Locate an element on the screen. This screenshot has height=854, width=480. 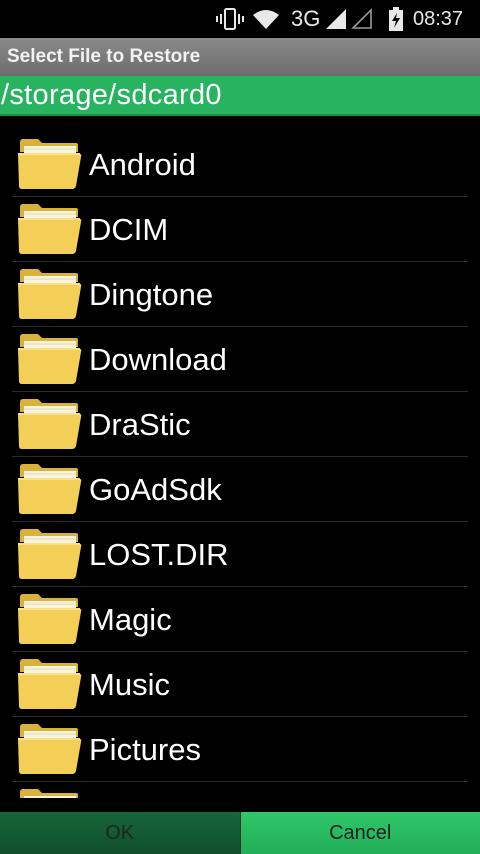
file-name: Dingtone is located at coordinates (151, 294).